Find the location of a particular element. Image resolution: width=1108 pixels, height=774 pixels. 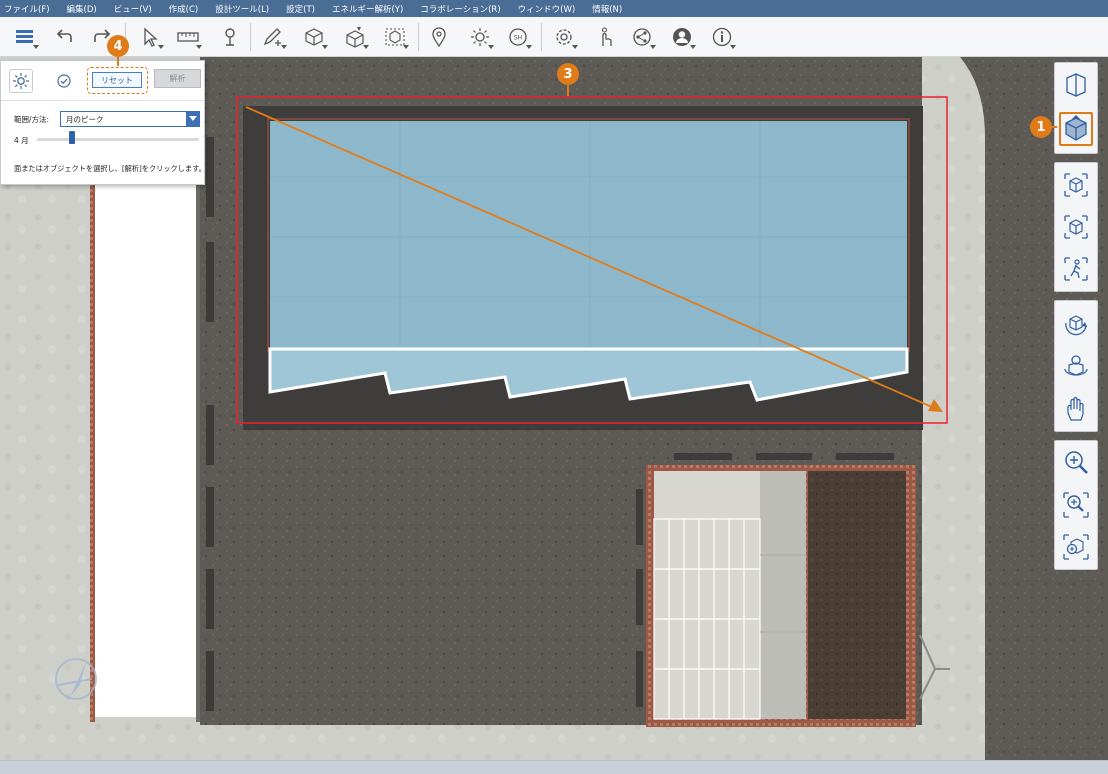

top-view-icon is located at coordinates (1076, 129).